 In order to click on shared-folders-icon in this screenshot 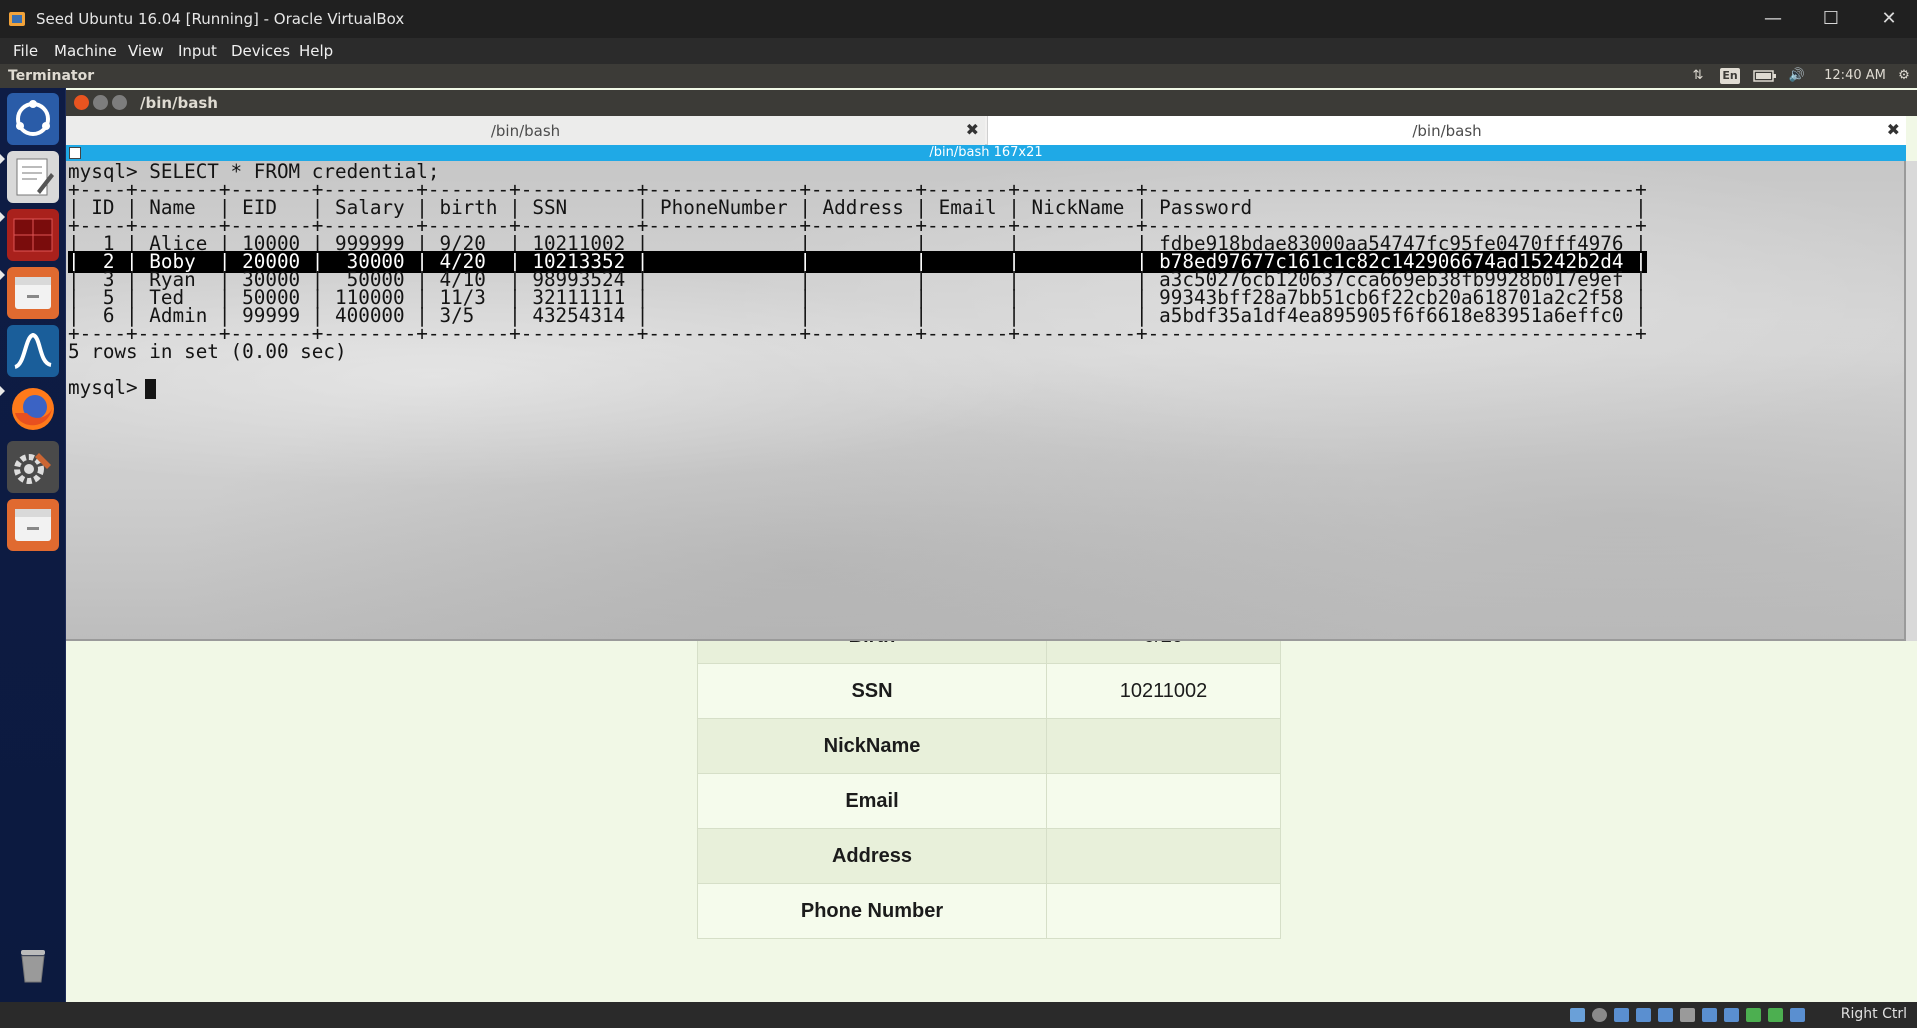, I will do `click(1687, 1015)`.